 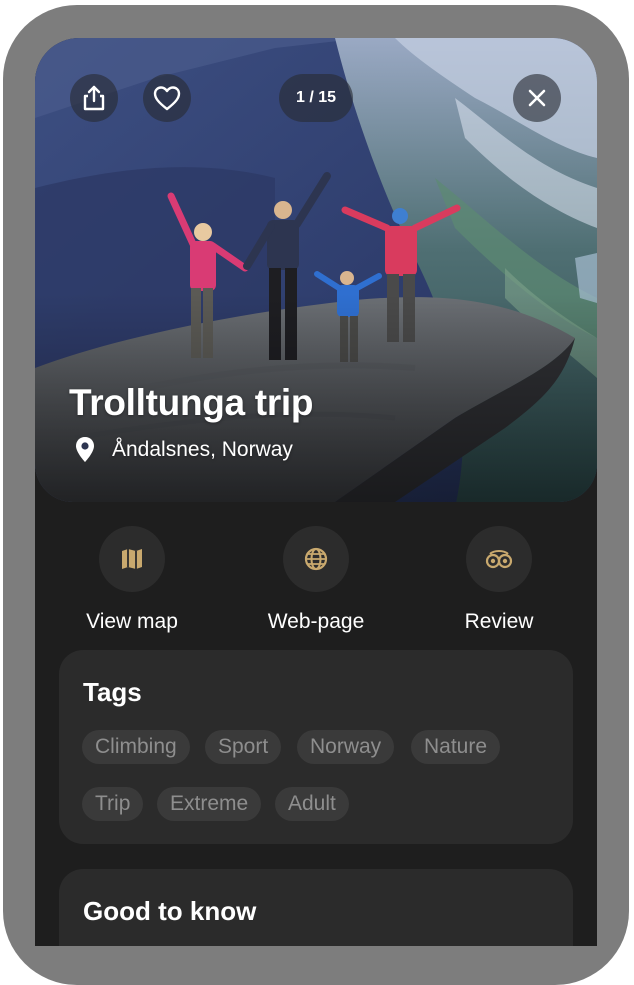 What do you see at coordinates (346, 747) in the screenshot?
I see `tag-chip: Norway` at bounding box center [346, 747].